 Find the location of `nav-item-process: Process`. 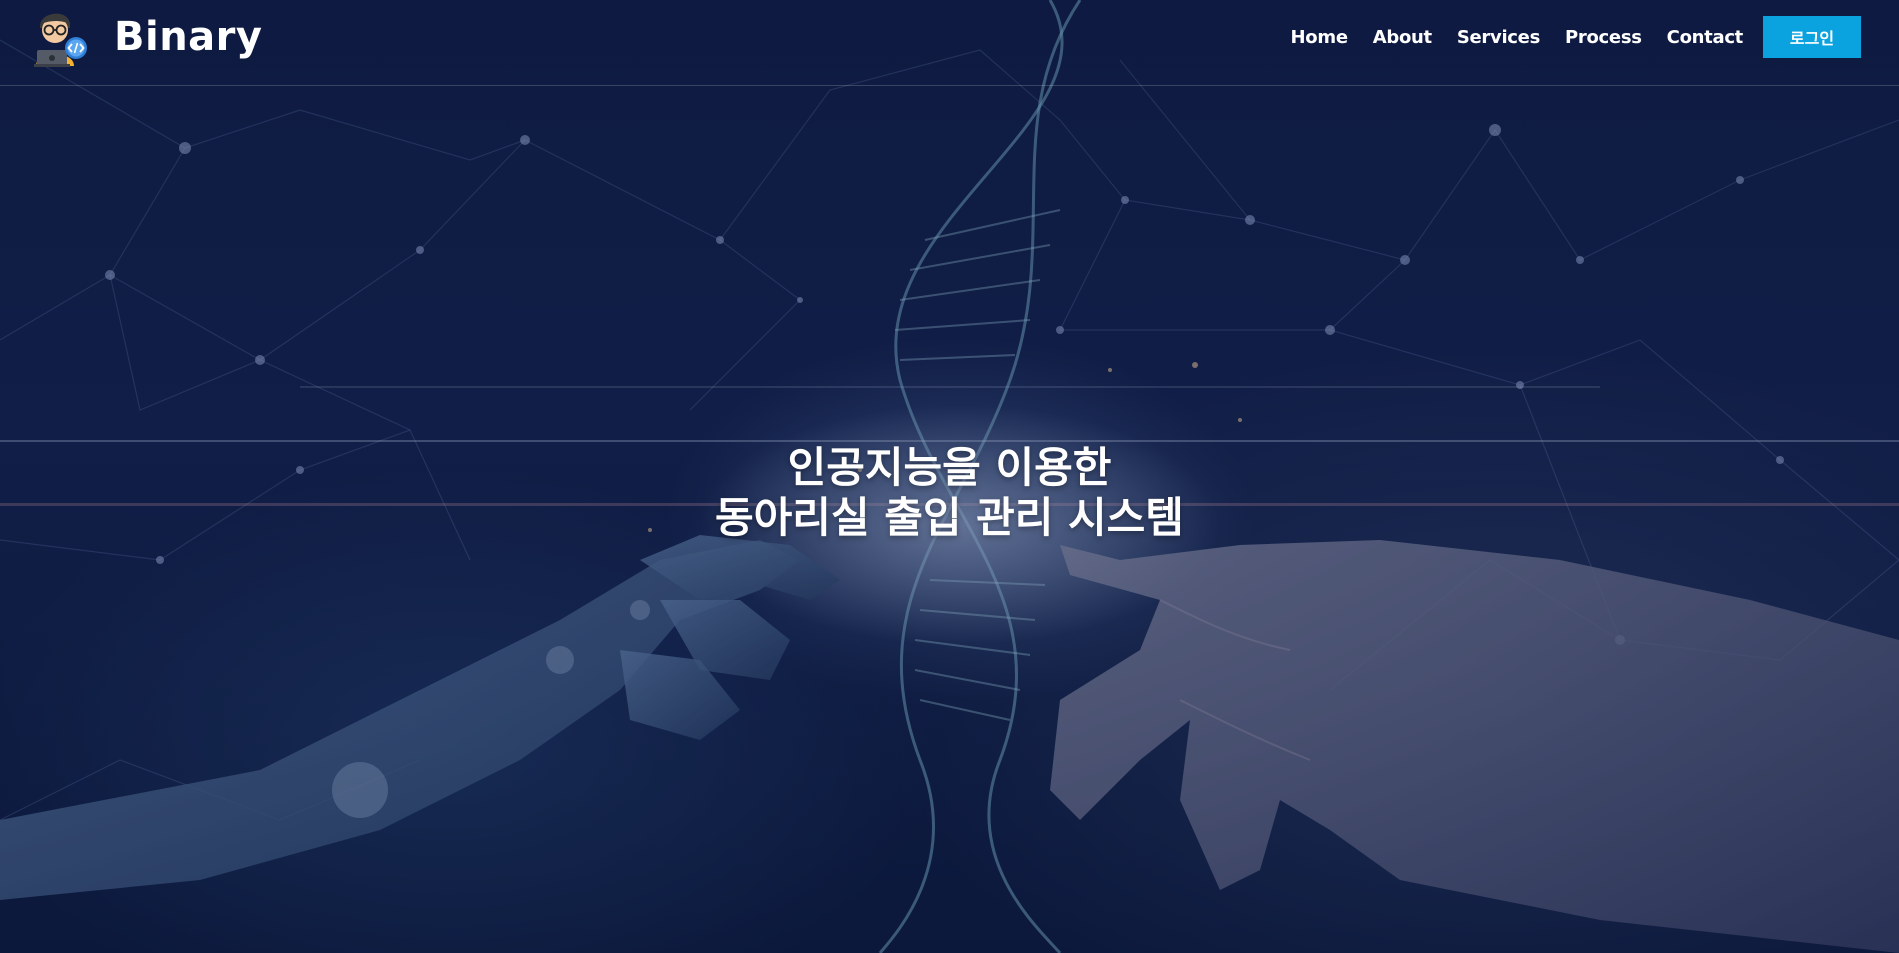

nav-item-process: Process is located at coordinates (1603, 37).